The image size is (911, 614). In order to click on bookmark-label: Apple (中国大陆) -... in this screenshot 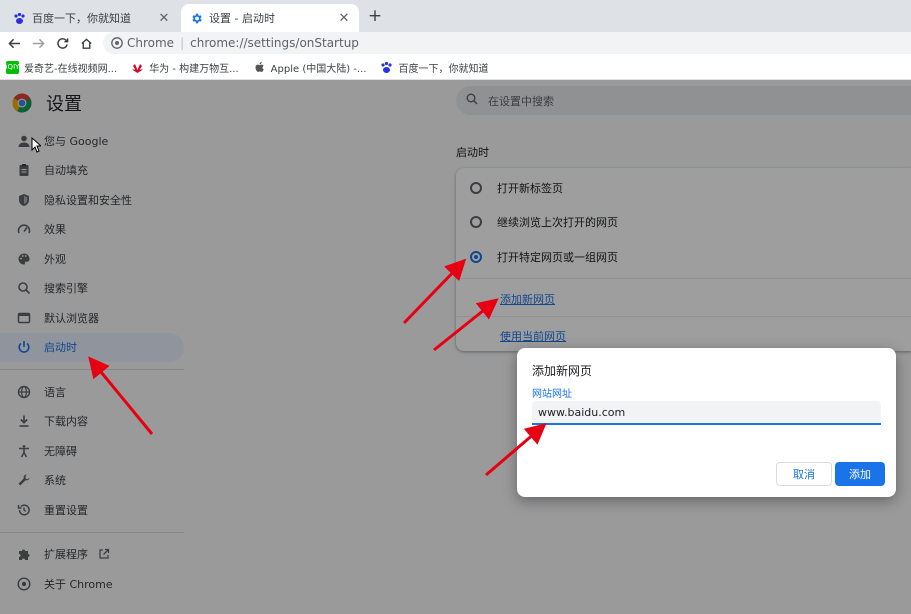, I will do `click(318, 69)`.